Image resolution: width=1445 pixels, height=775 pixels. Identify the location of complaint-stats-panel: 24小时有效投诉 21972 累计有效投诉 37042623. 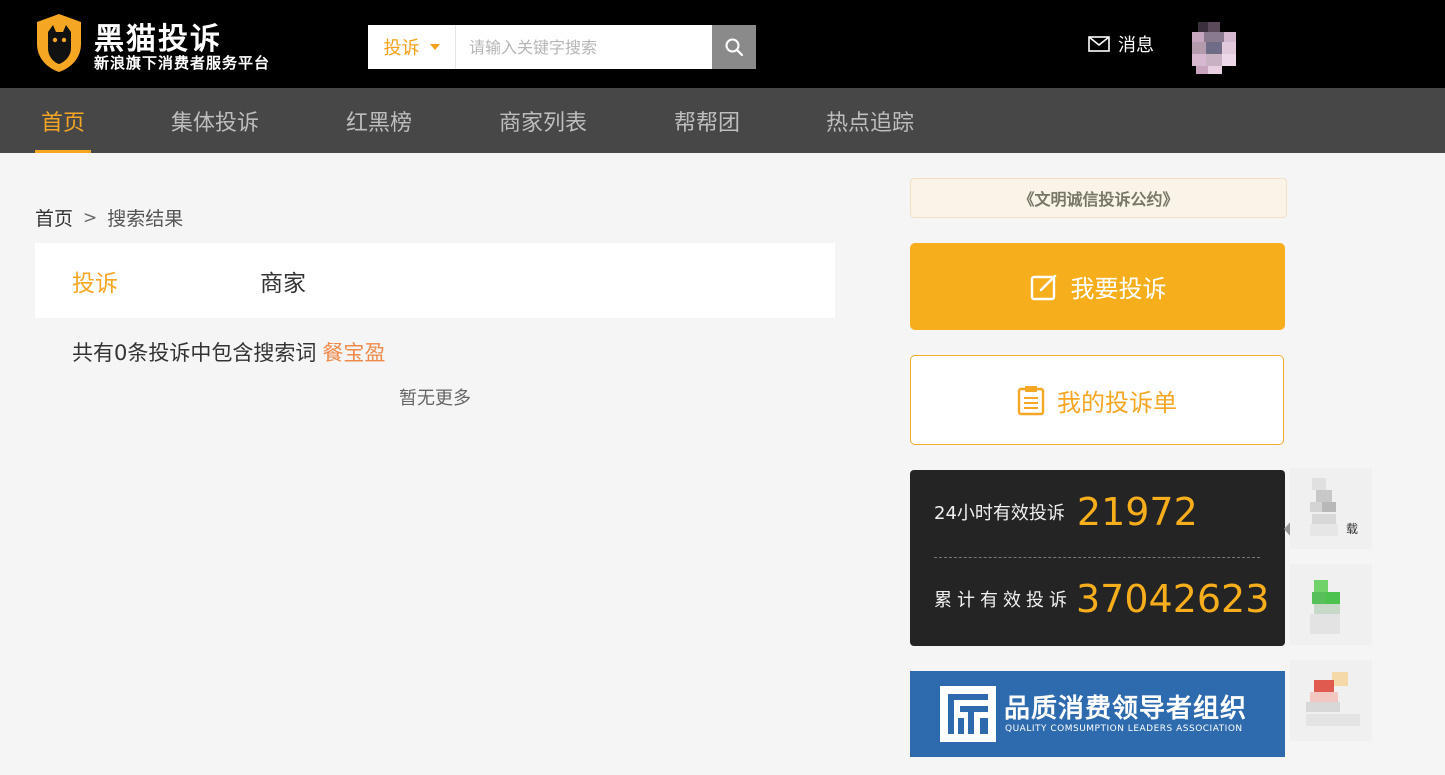
(1097, 558).